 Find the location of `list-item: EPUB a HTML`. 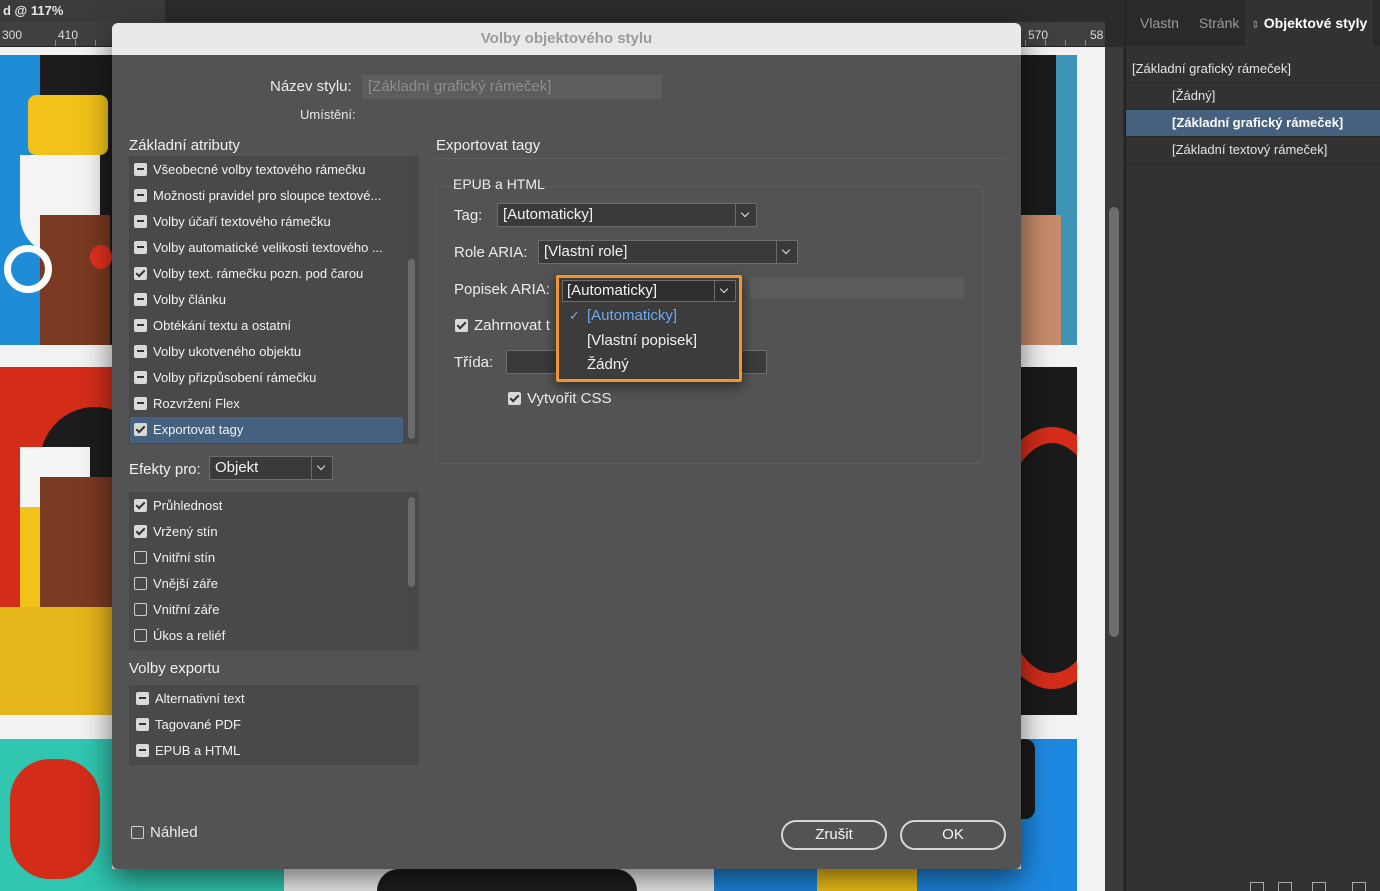

list-item: EPUB a HTML is located at coordinates (188, 751).